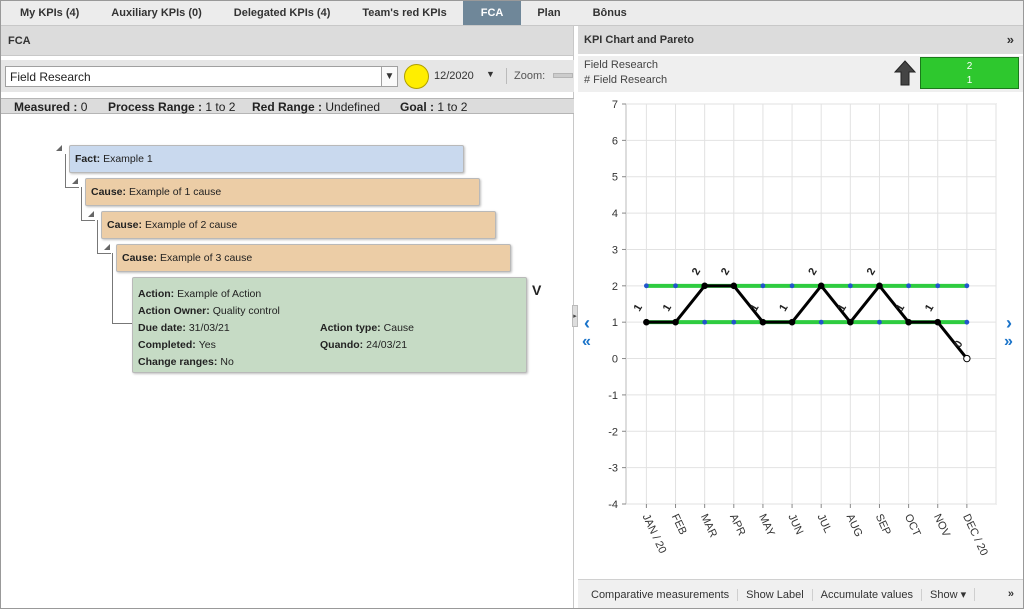 Image resolution: width=1024 pixels, height=609 pixels. I want to click on cause-node-3: Cause: Example of 3 cause, so click(313, 258).